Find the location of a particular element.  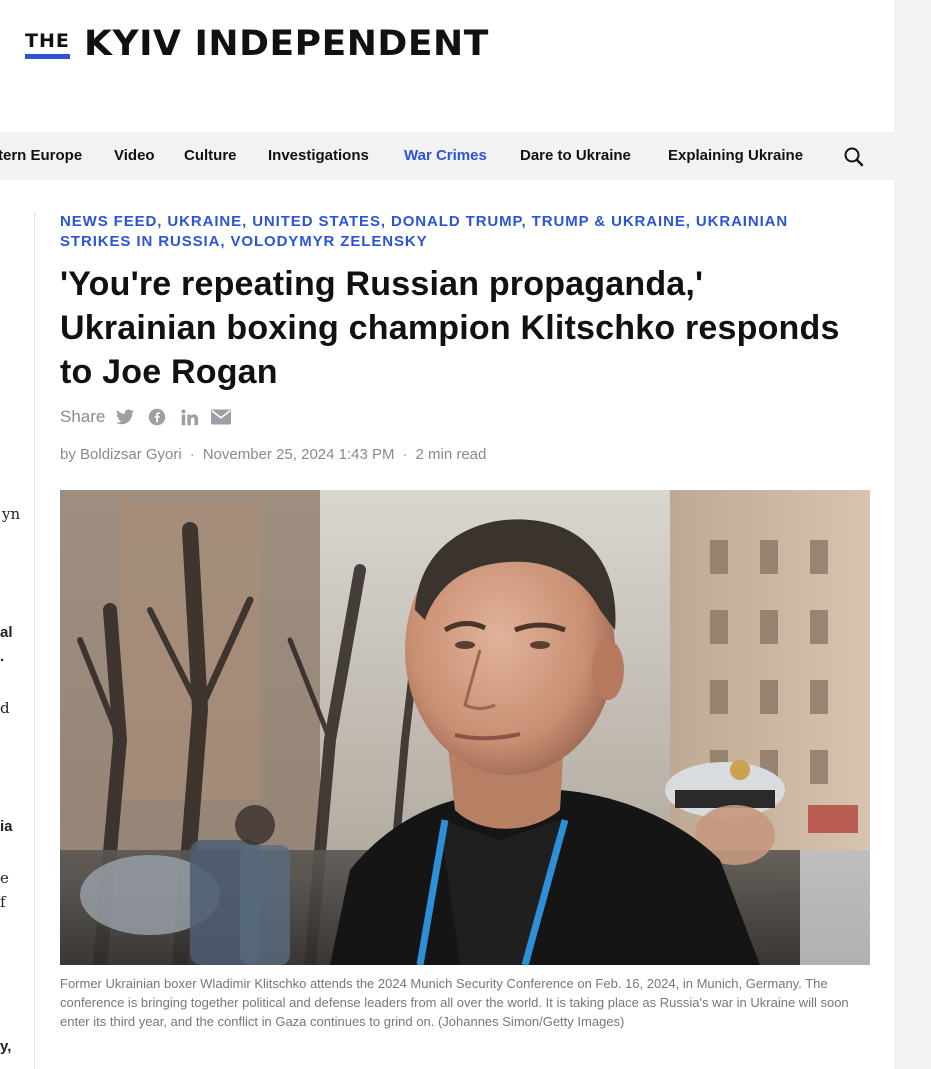

right-gutter is located at coordinates (912, 534).